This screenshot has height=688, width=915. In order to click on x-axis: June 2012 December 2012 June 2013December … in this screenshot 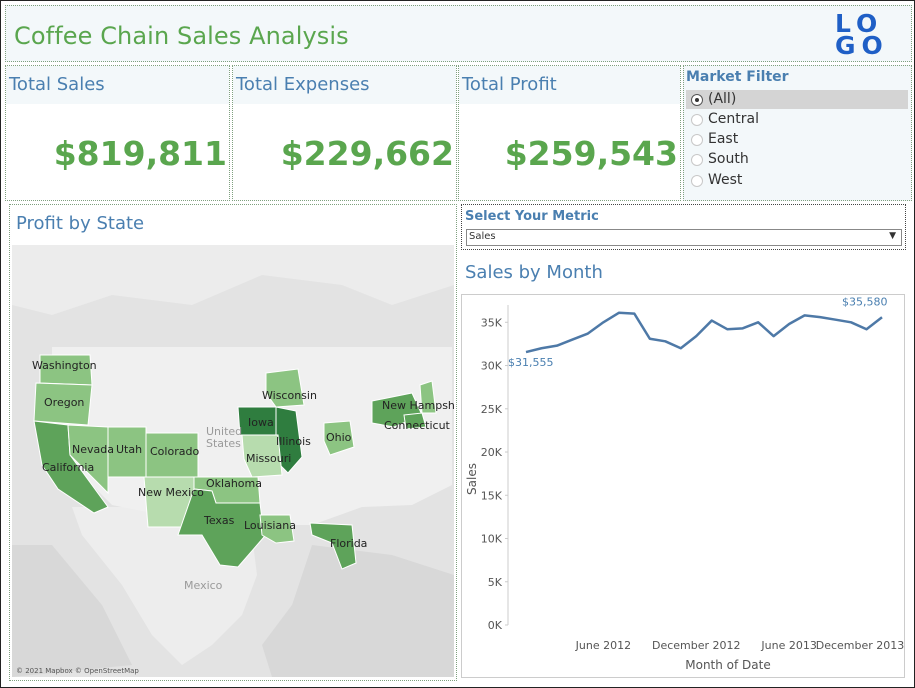, I will do `click(740, 645)`.